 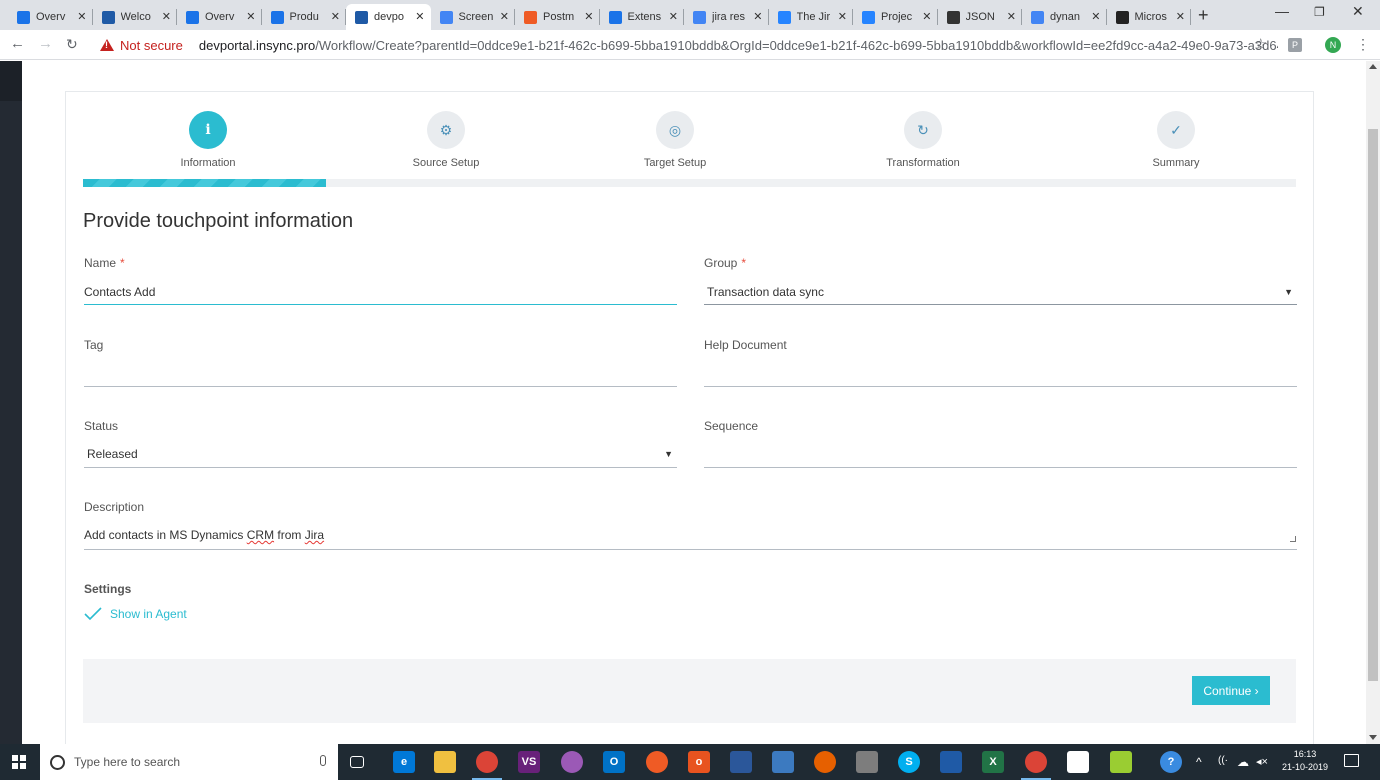 What do you see at coordinates (1293, 539) in the screenshot?
I see `textarea-resize-handle` at bounding box center [1293, 539].